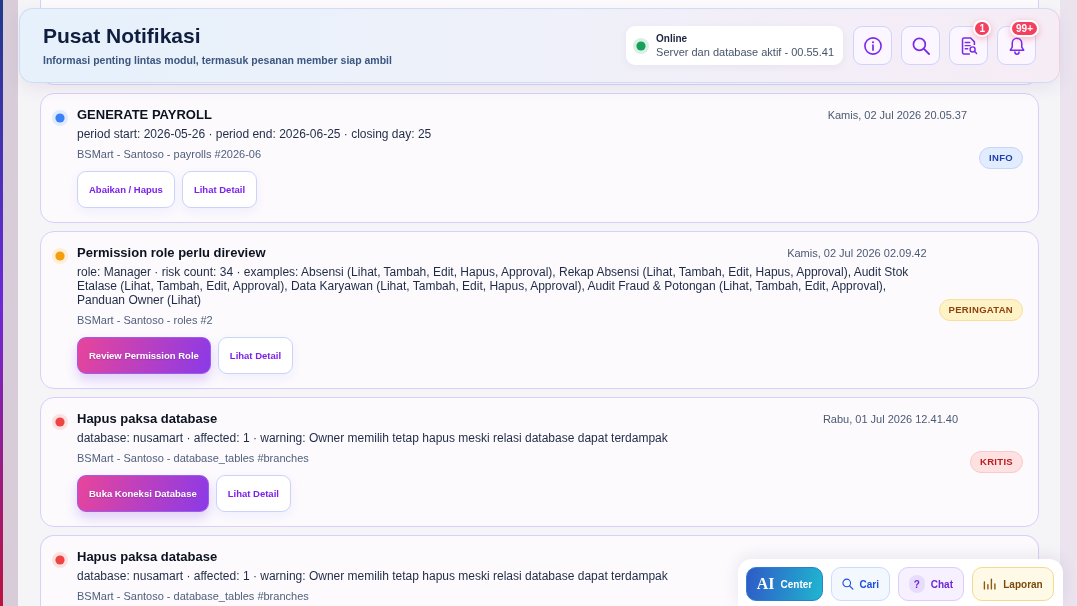 The width and height of the screenshot is (1077, 606). What do you see at coordinates (171, 253) in the screenshot?
I see `notification-title: Permission role perlu direview` at bounding box center [171, 253].